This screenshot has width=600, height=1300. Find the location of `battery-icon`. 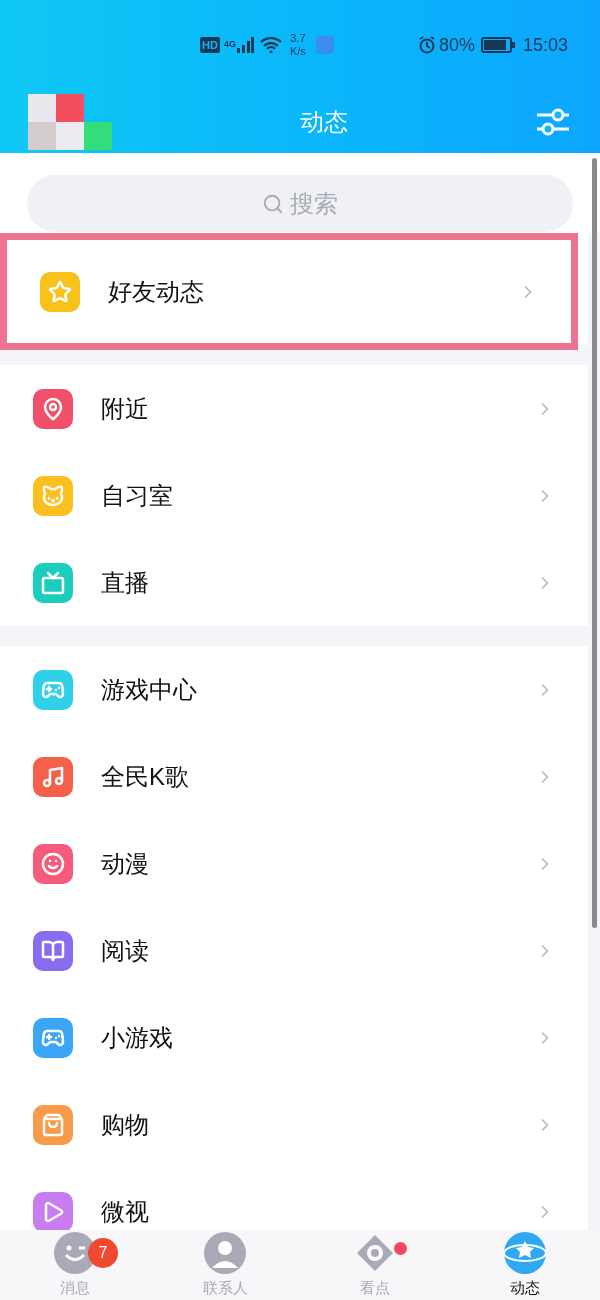

battery-icon is located at coordinates (497, 45).